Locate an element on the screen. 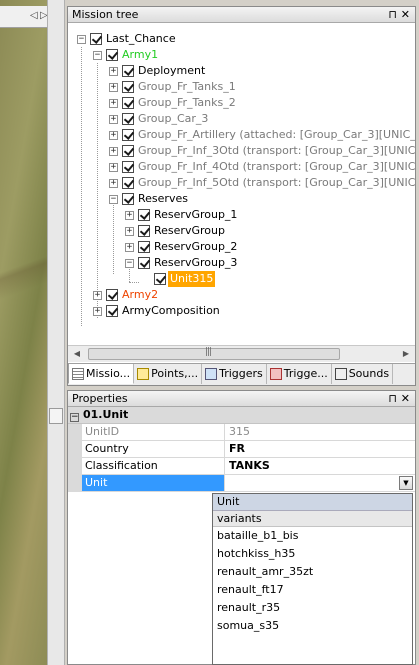  category-label: 01.Unit is located at coordinates (106, 414).